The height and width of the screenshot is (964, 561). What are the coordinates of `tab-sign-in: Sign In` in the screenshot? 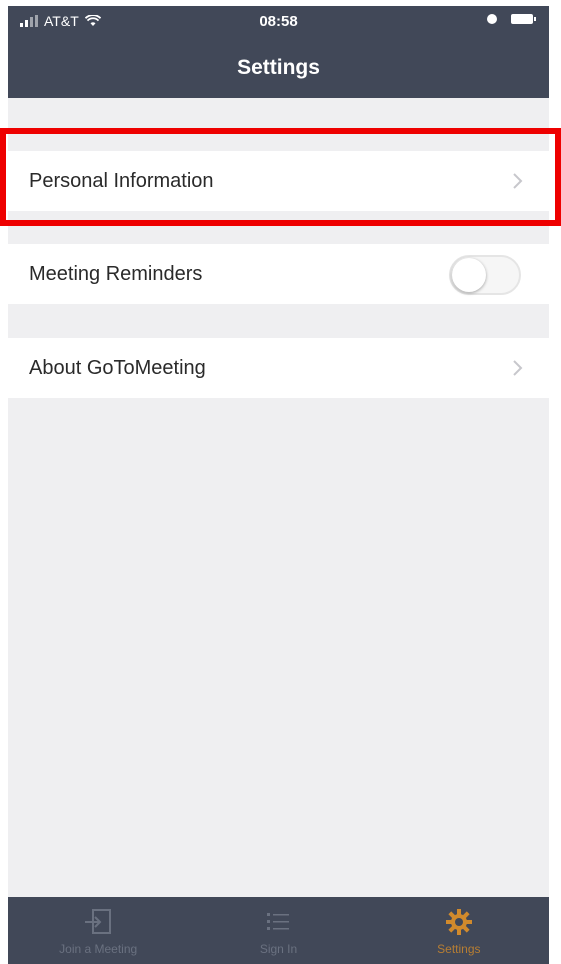 It's located at (278, 930).